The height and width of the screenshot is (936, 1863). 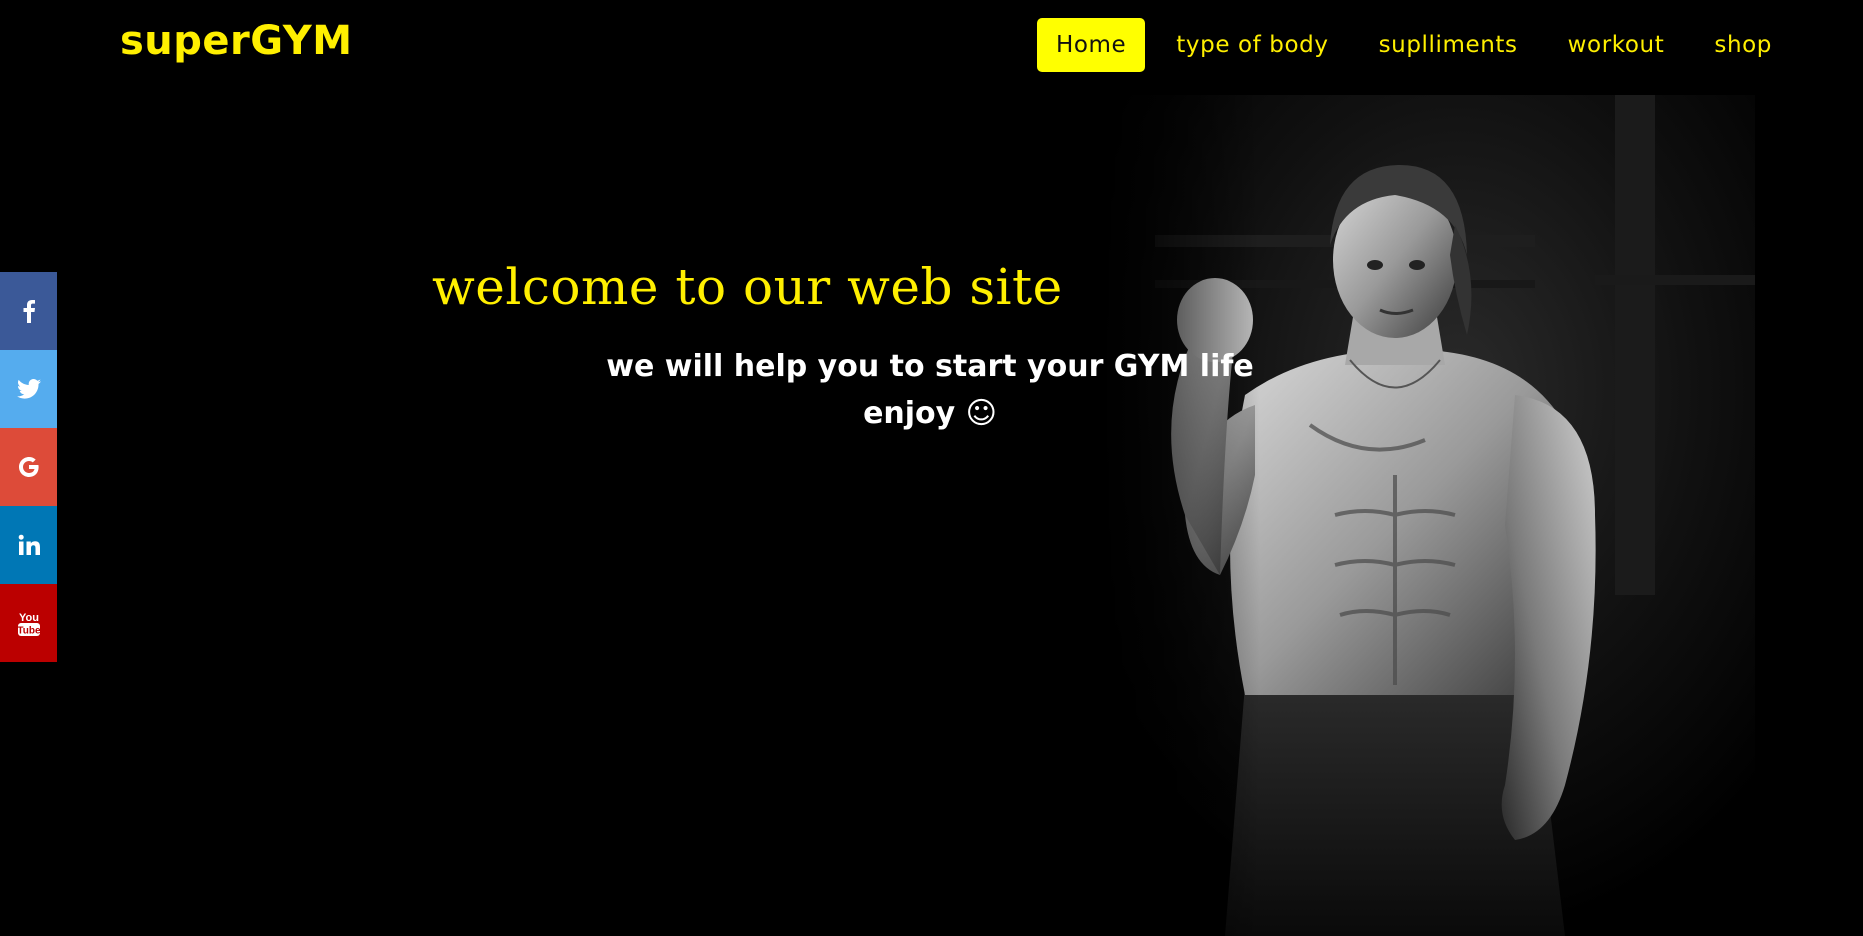 I want to click on youtube-icon: You Tube, so click(x=29, y=624).